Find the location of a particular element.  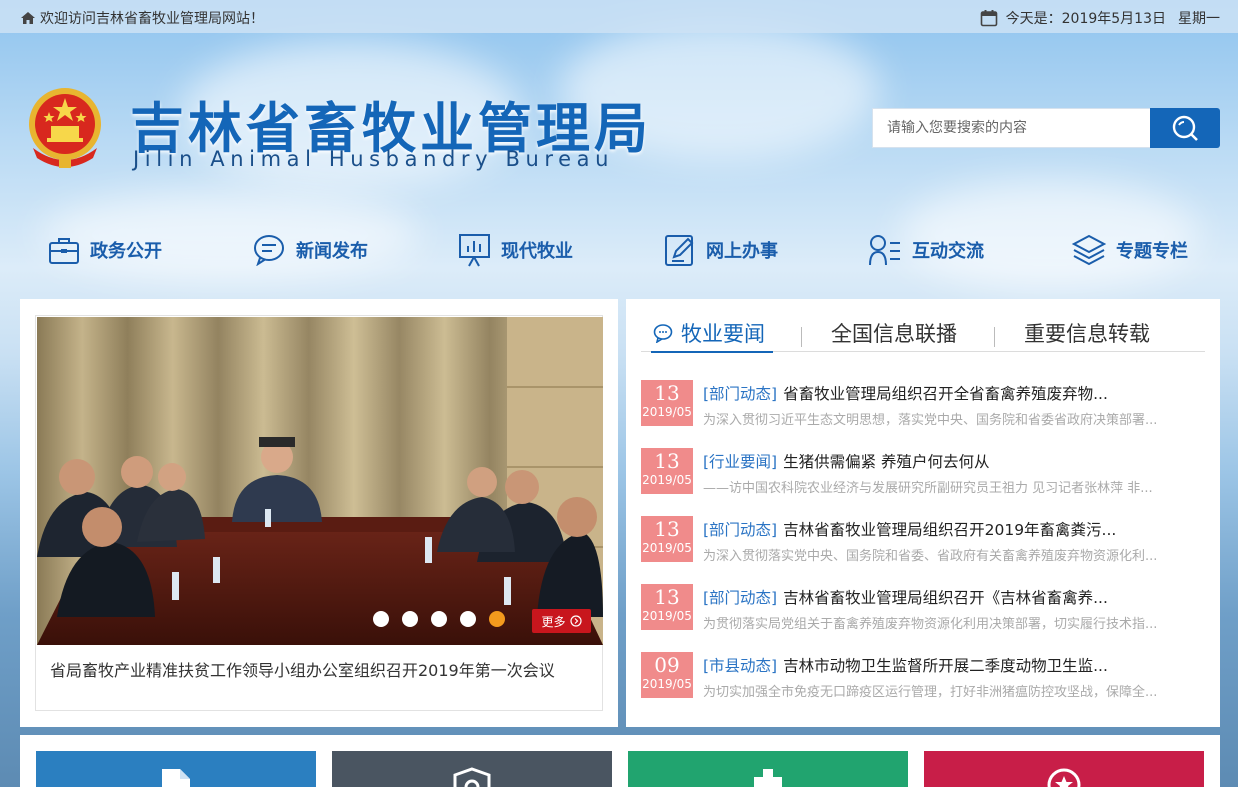

slide-caption: 省局畜牧产业精准扶贫工作领导小组办公室组织召开2019年第一次会议 is located at coordinates (320, 669).